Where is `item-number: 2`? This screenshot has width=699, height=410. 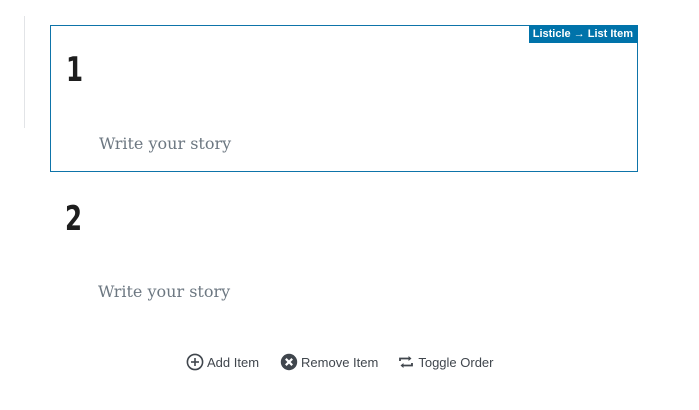
item-number: 2 is located at coordinates (73, 219).